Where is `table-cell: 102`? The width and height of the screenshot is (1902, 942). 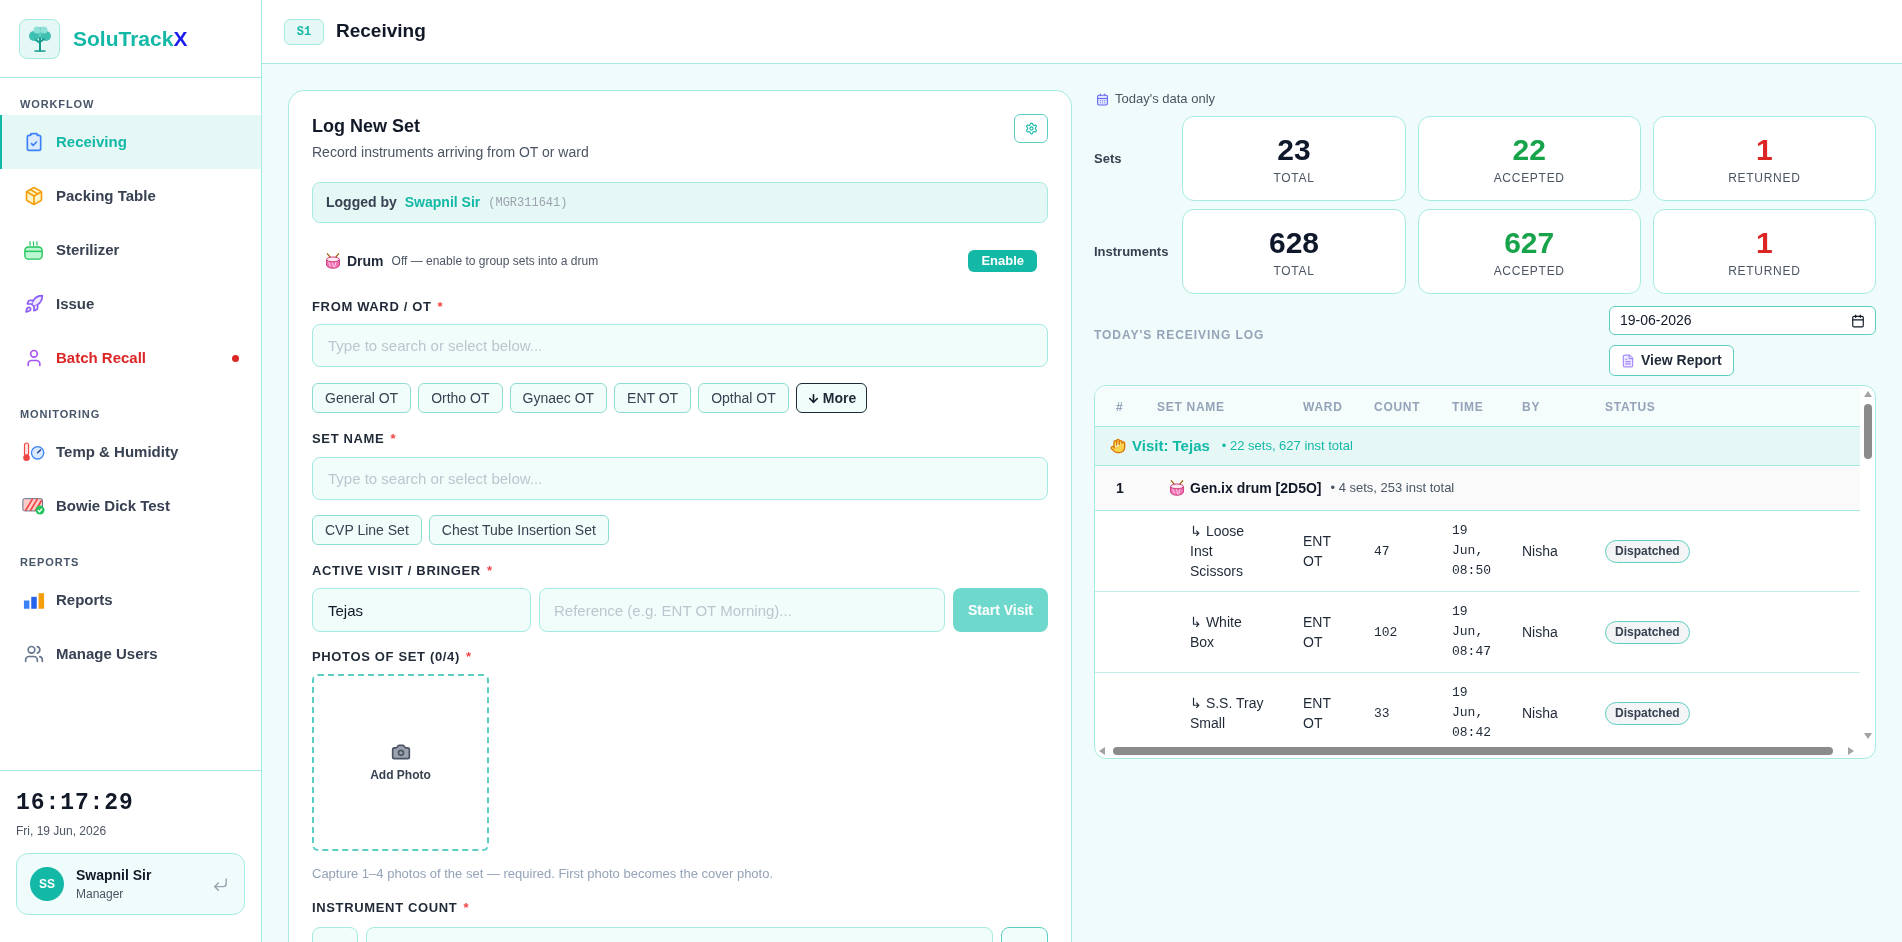 table-cell: 102 is located at coordinates (1386, 632).